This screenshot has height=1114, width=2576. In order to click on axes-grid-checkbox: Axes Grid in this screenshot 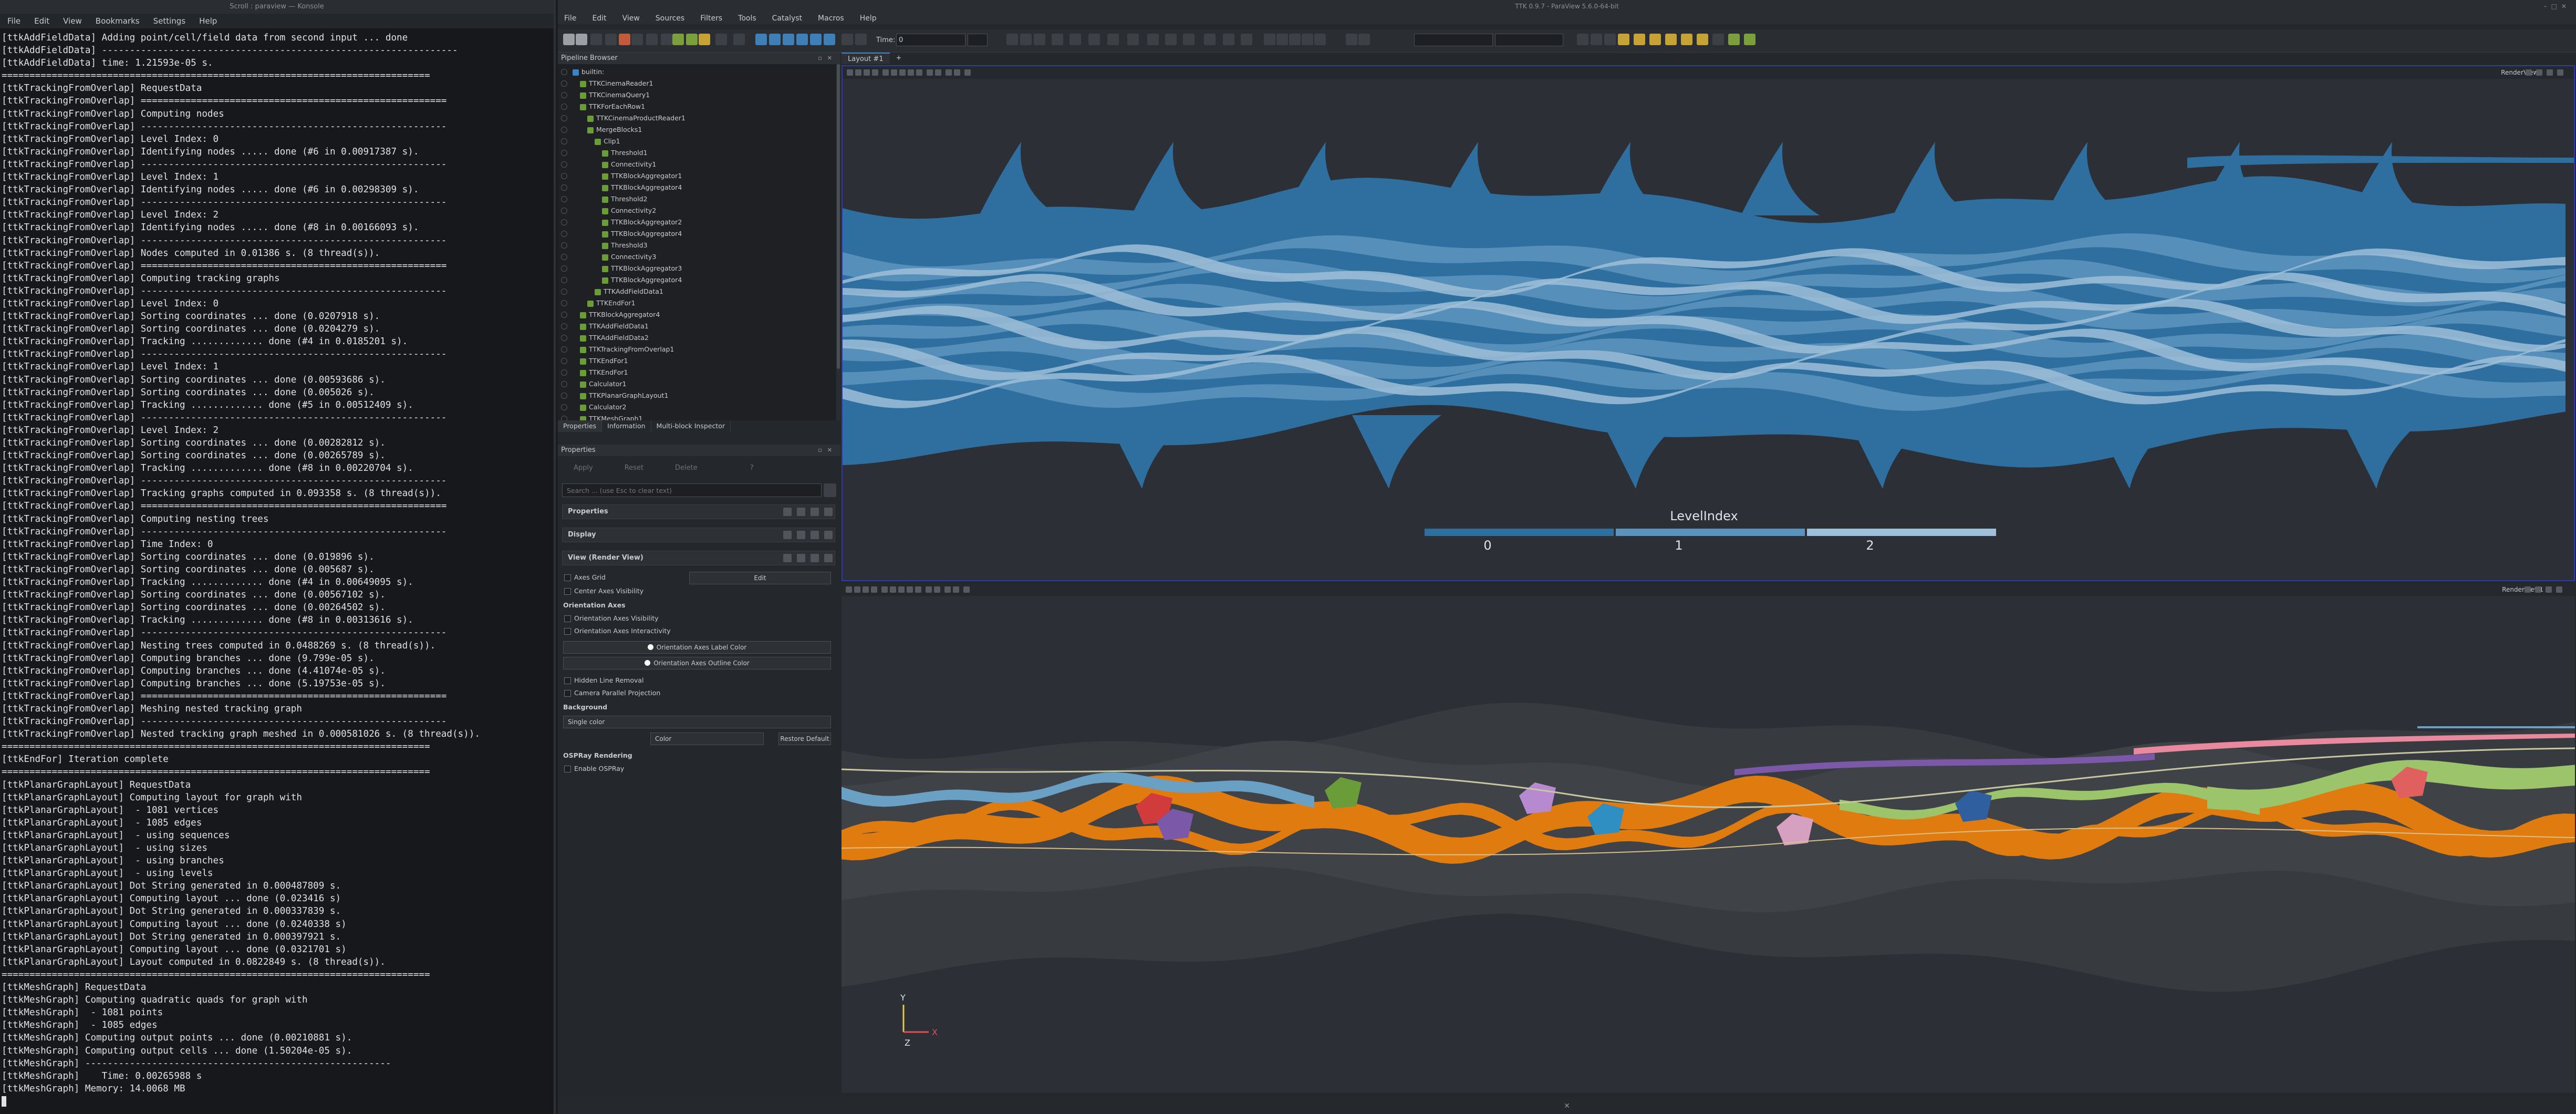, I will do `click(585, 578)`.